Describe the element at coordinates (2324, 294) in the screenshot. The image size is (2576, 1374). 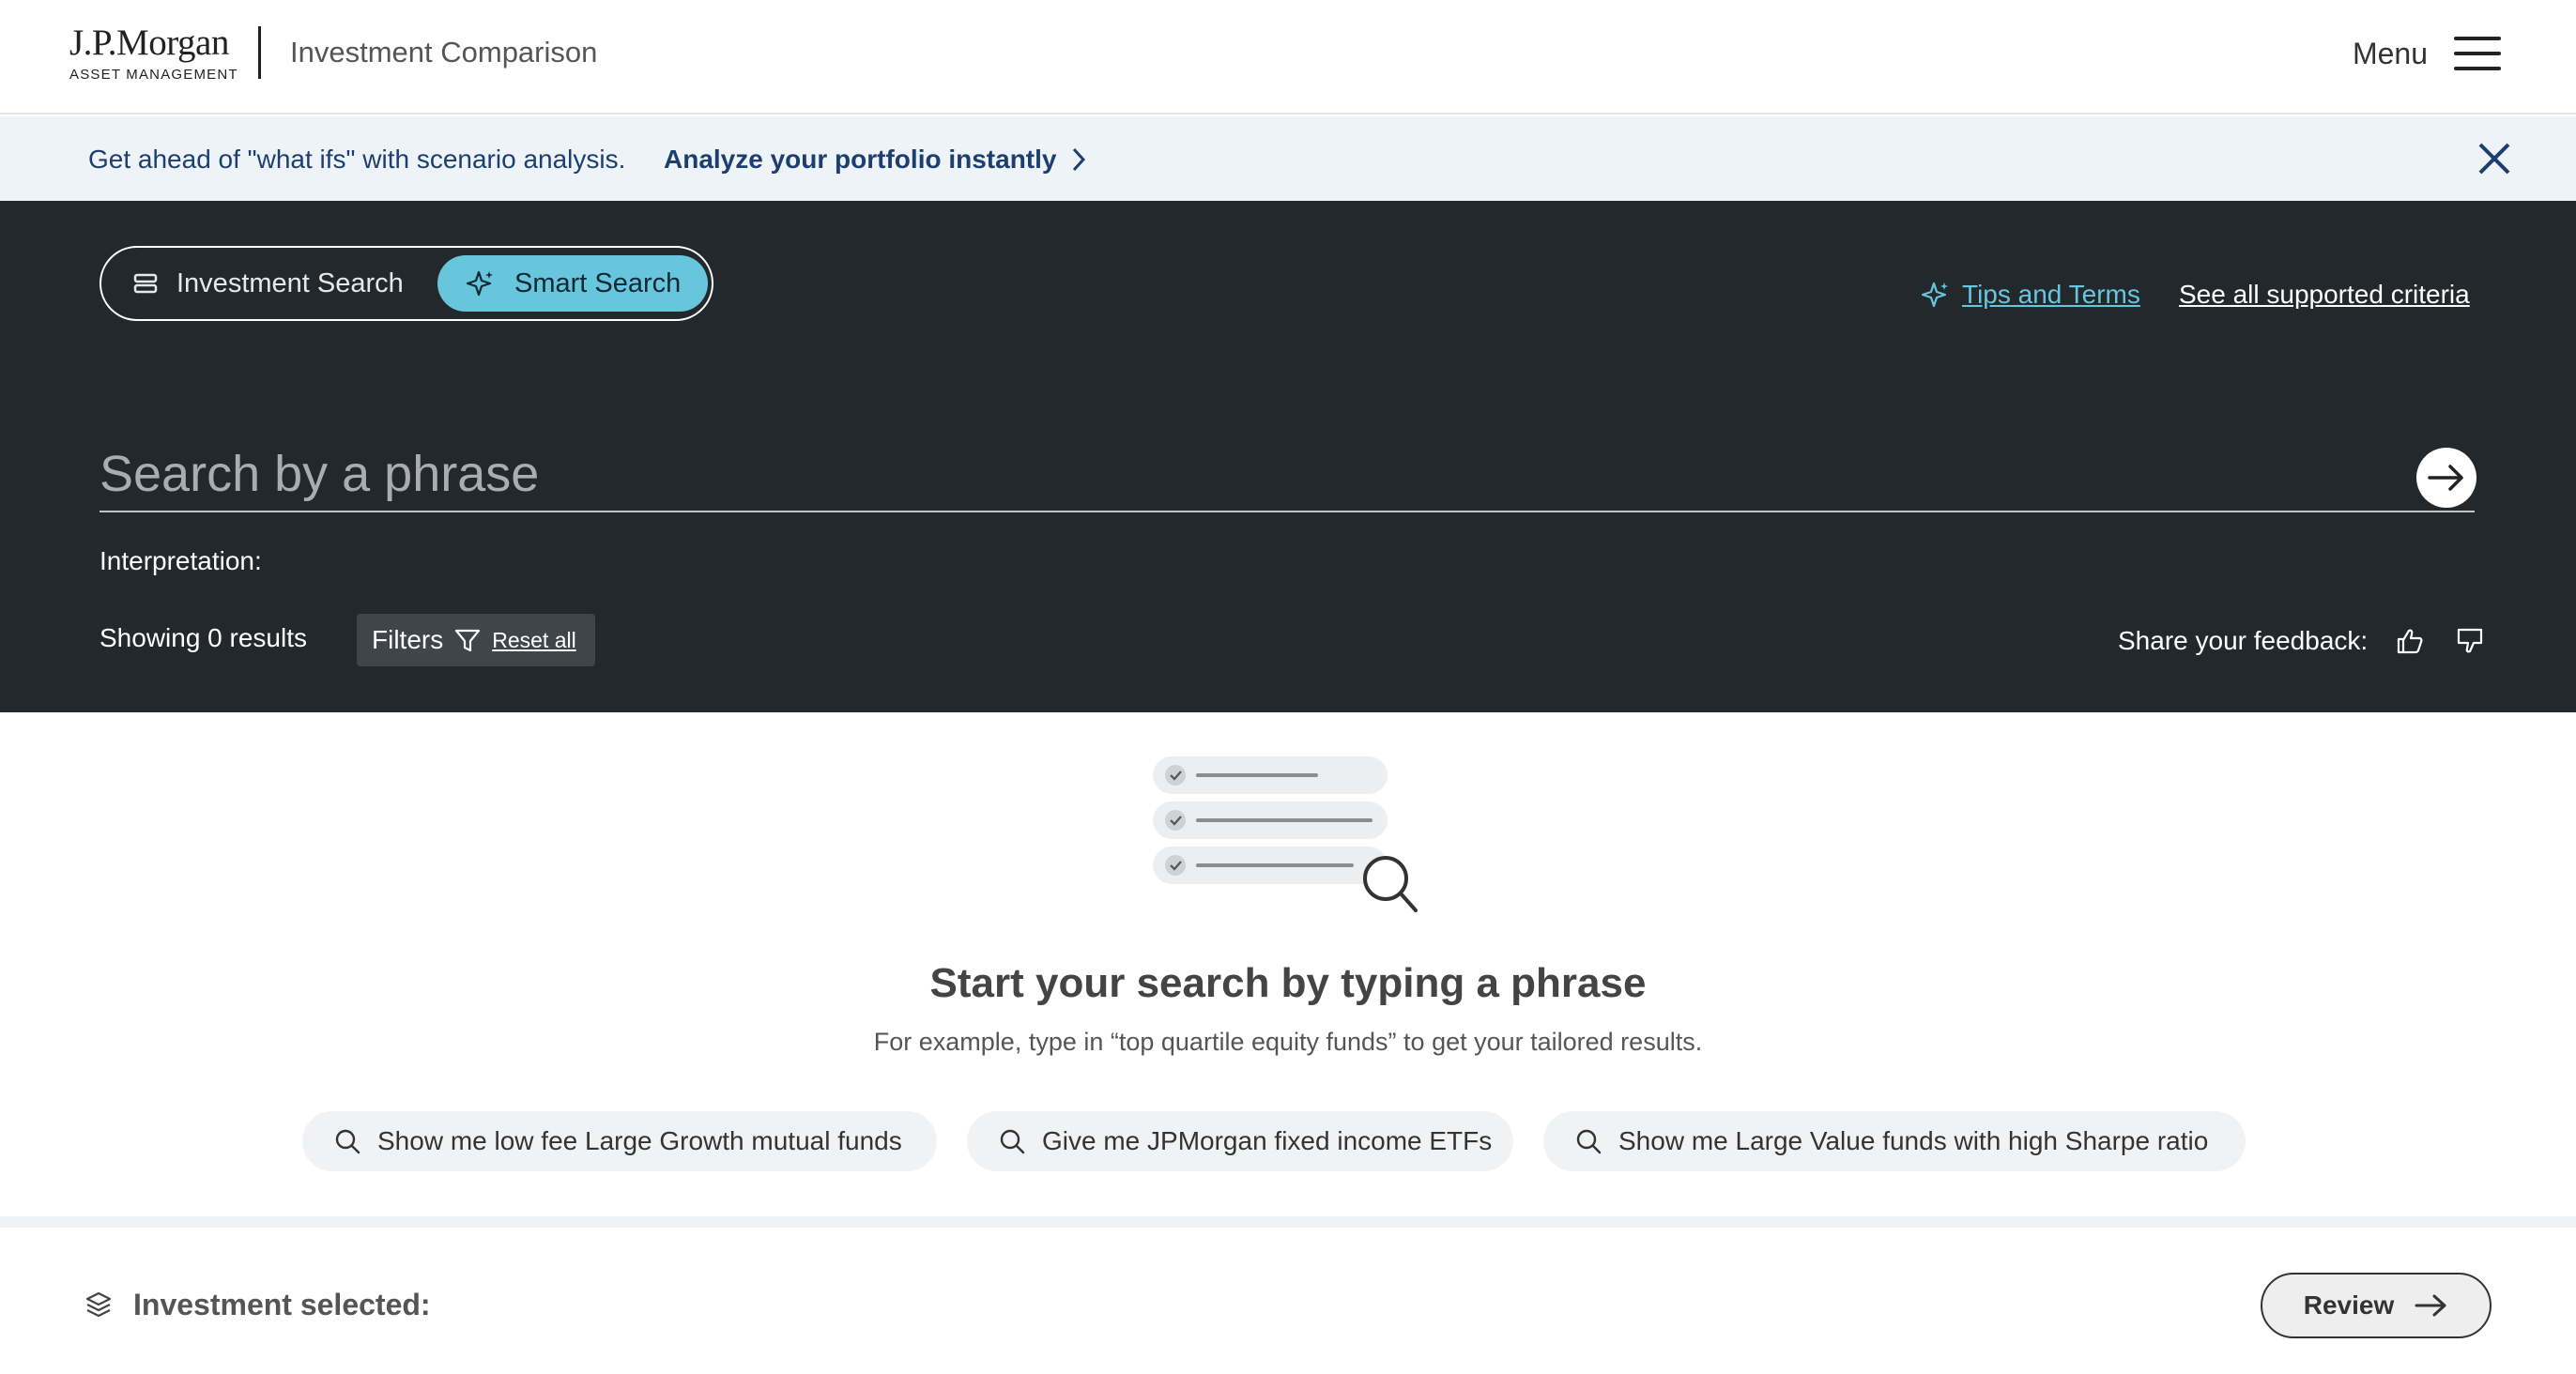
I see `supported-criteria-link: See all supported criteria` at that location.